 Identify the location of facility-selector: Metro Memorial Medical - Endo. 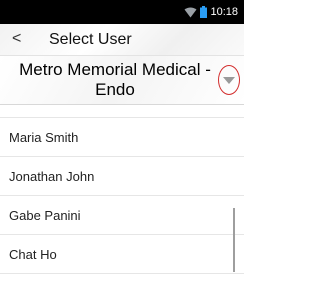
(122, 80).